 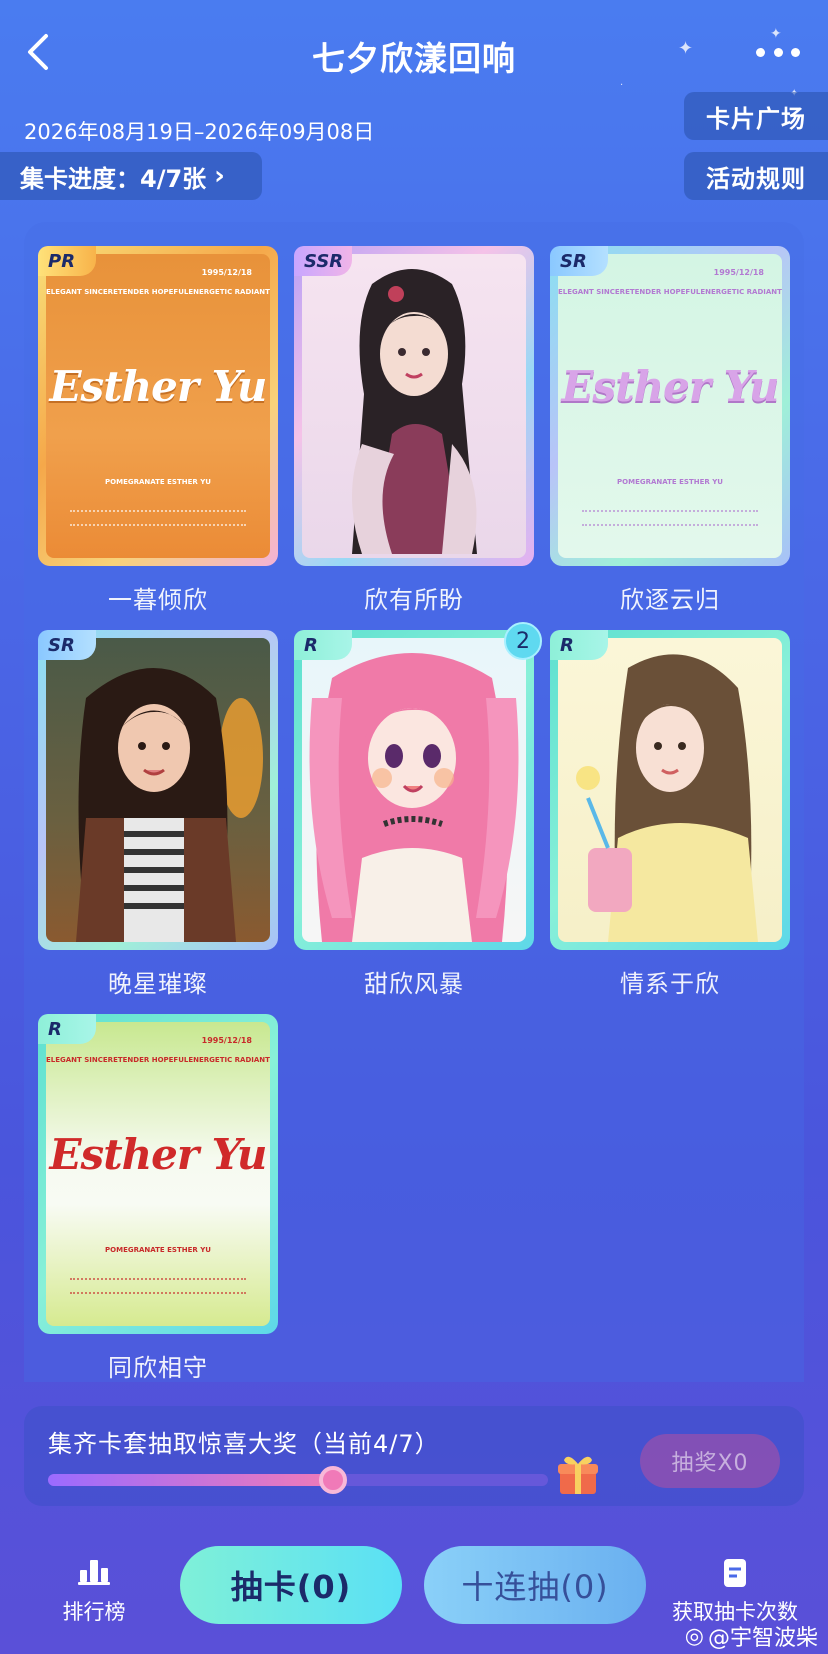 I want to click on watermark-text: @宇智波柴, so click(x=762, y=1638).